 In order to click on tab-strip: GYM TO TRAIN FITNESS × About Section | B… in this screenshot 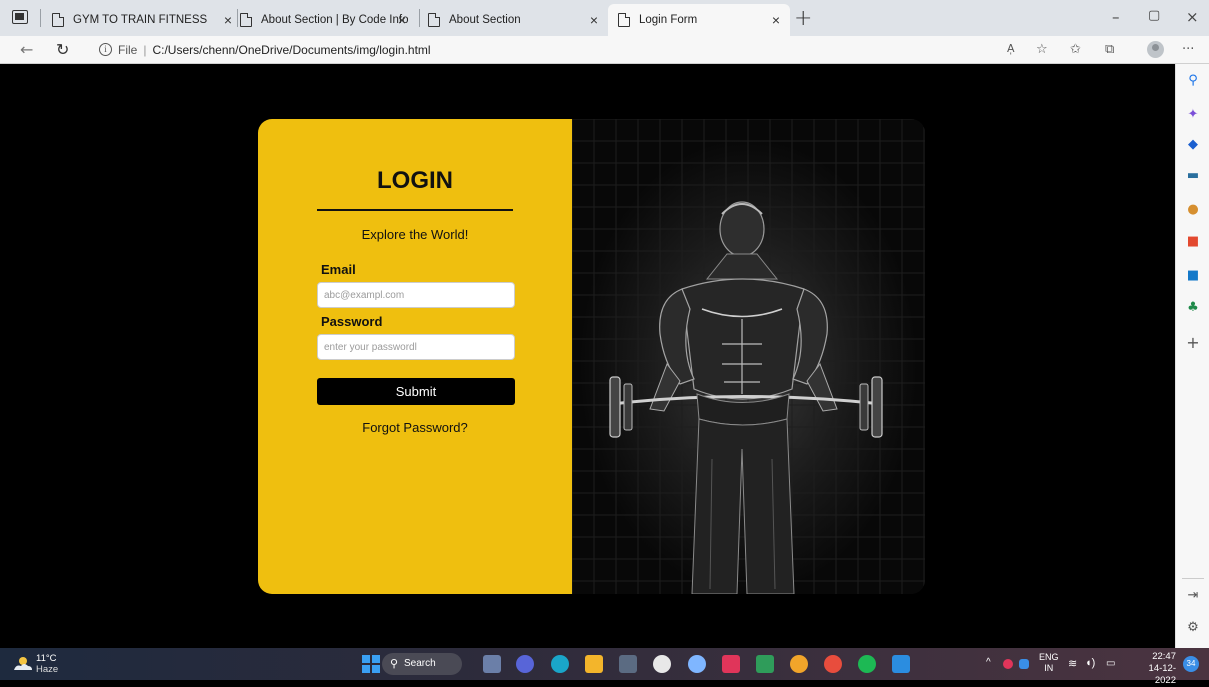, I will do `click(604, 18)`.